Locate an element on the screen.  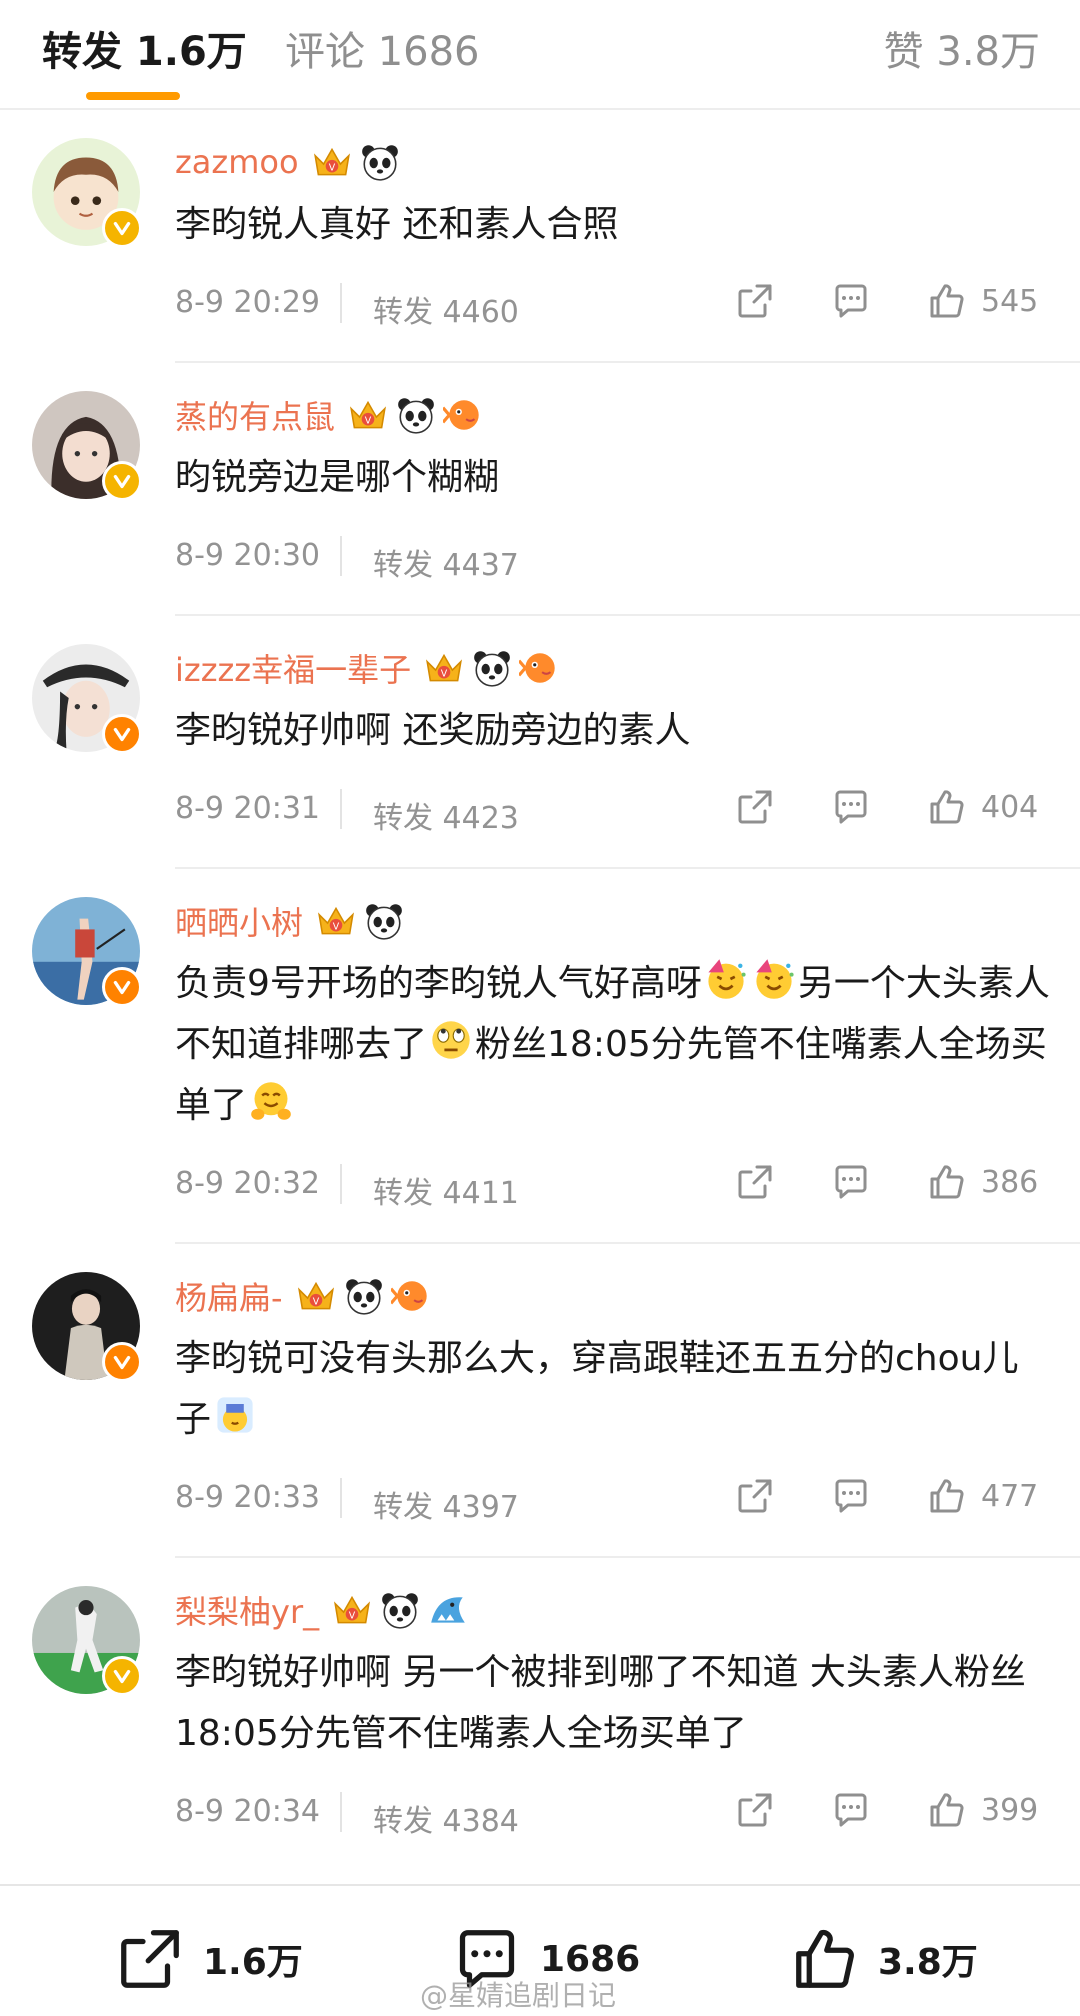
like-button: 3.8万 is located at coordinates (884, 1959).